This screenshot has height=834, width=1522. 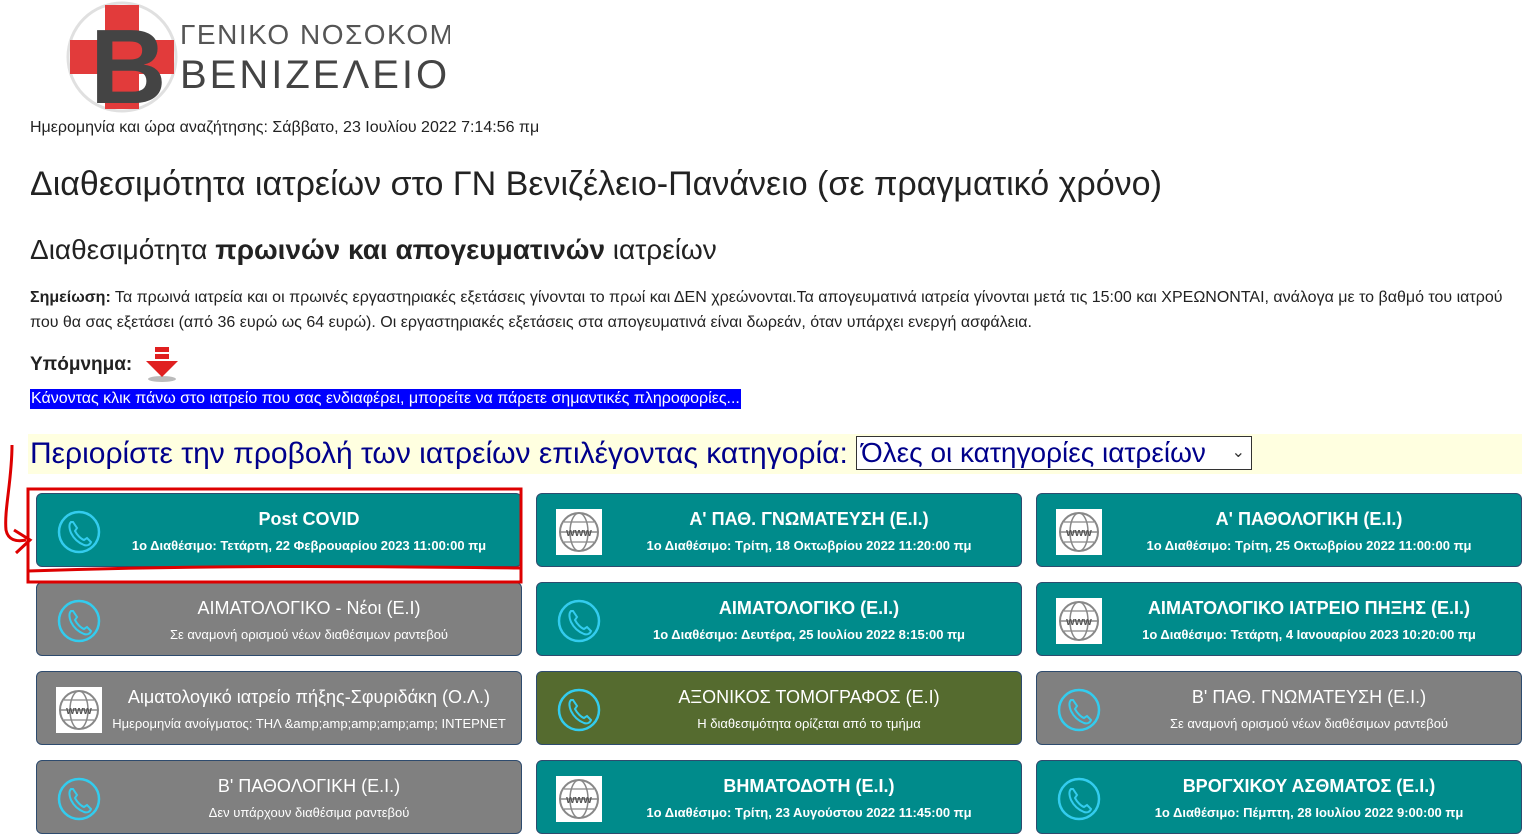 I want to click on category-select: Όλες οι κατηγορίες ιατρείων ⌄, so click(x=1054, y=453).